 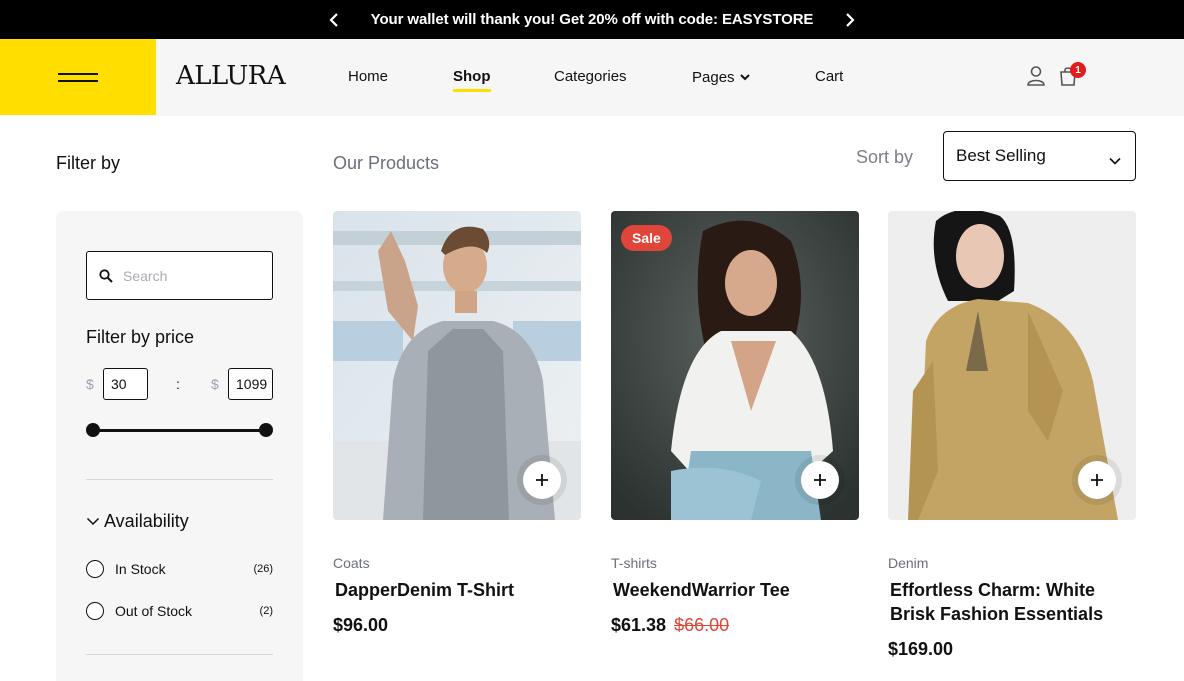 I want to click on product-category: Denim, so click(x=908, y=563).